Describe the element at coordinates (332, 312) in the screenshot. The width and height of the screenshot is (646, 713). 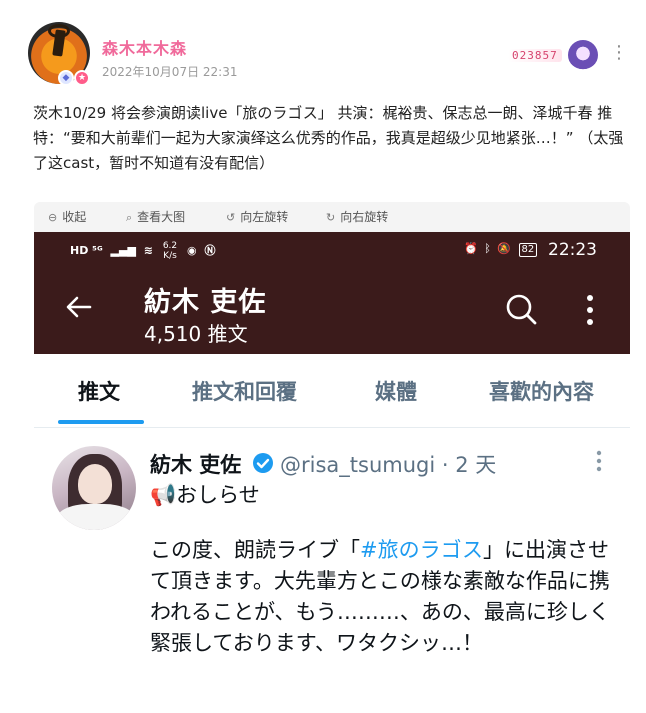
I see `profile-header: 紡木 吏佐 4,510 推文` at that location.